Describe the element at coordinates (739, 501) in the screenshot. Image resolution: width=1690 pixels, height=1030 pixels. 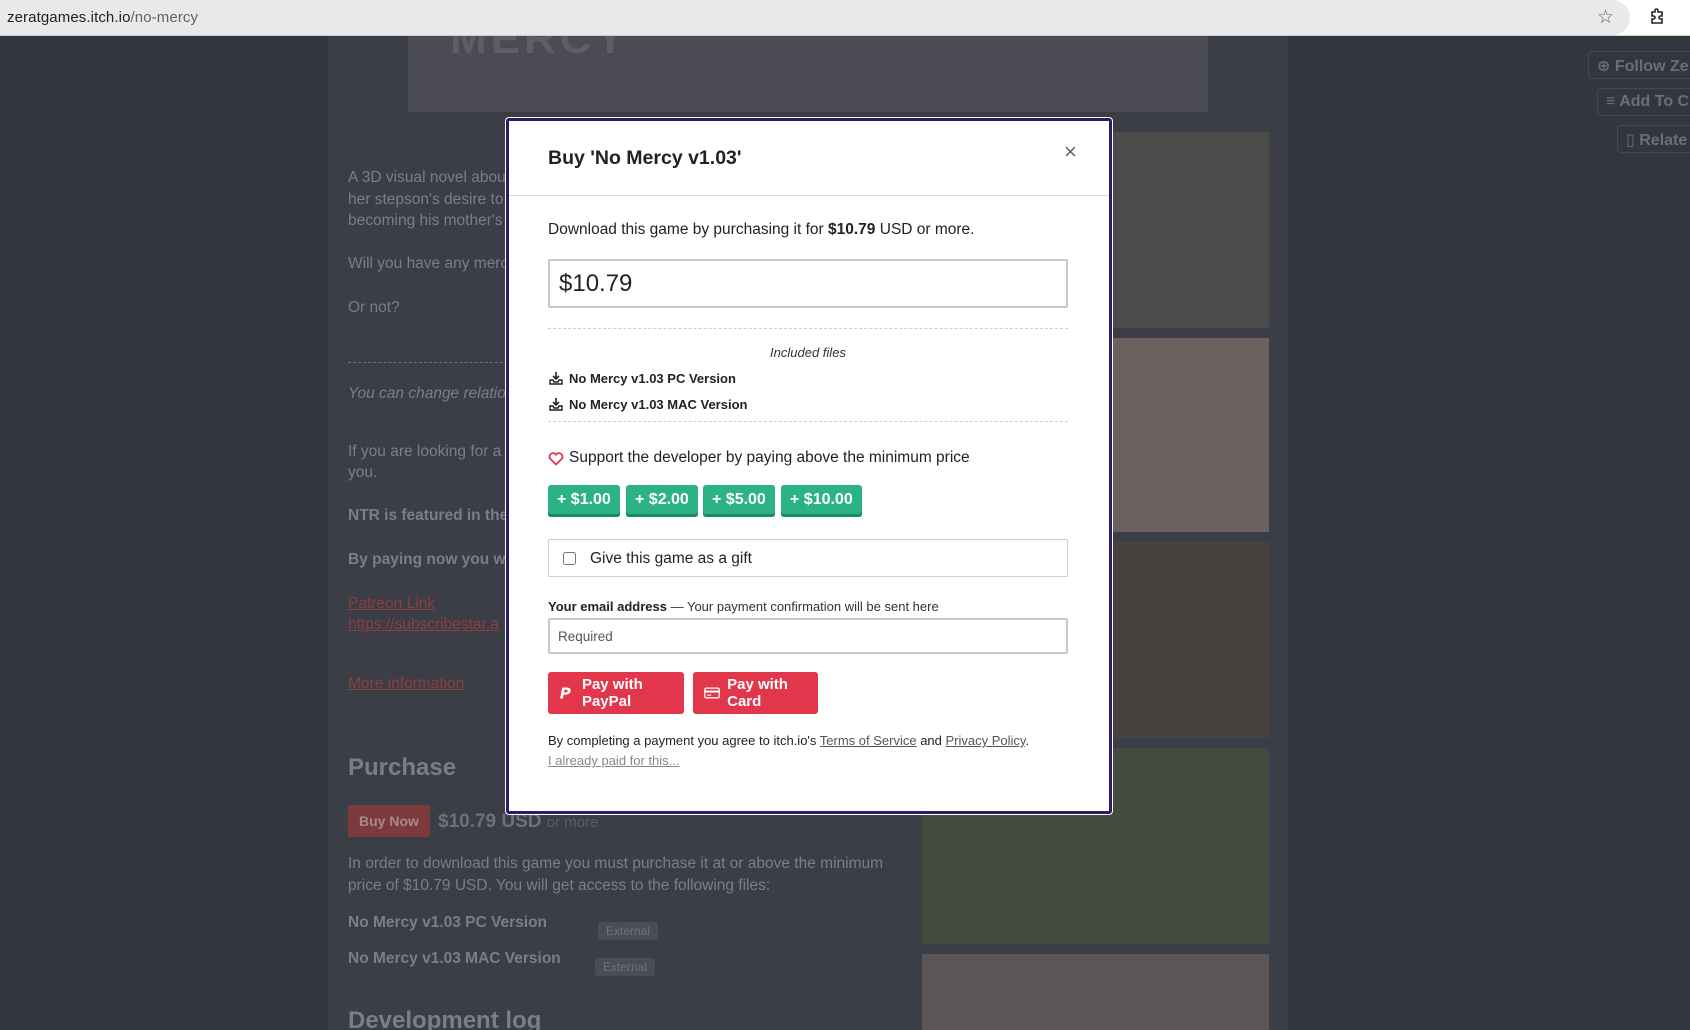
I see `tip-button-5: + $5.00` at that location.